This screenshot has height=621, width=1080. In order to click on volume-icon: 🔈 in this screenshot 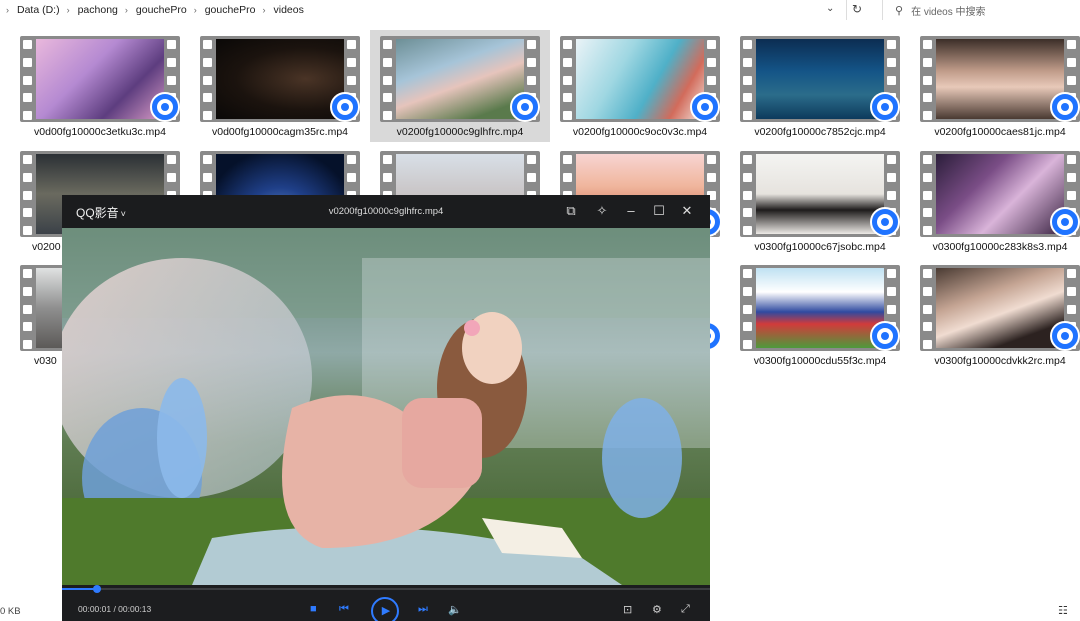, I will do `click(455, 609)`.